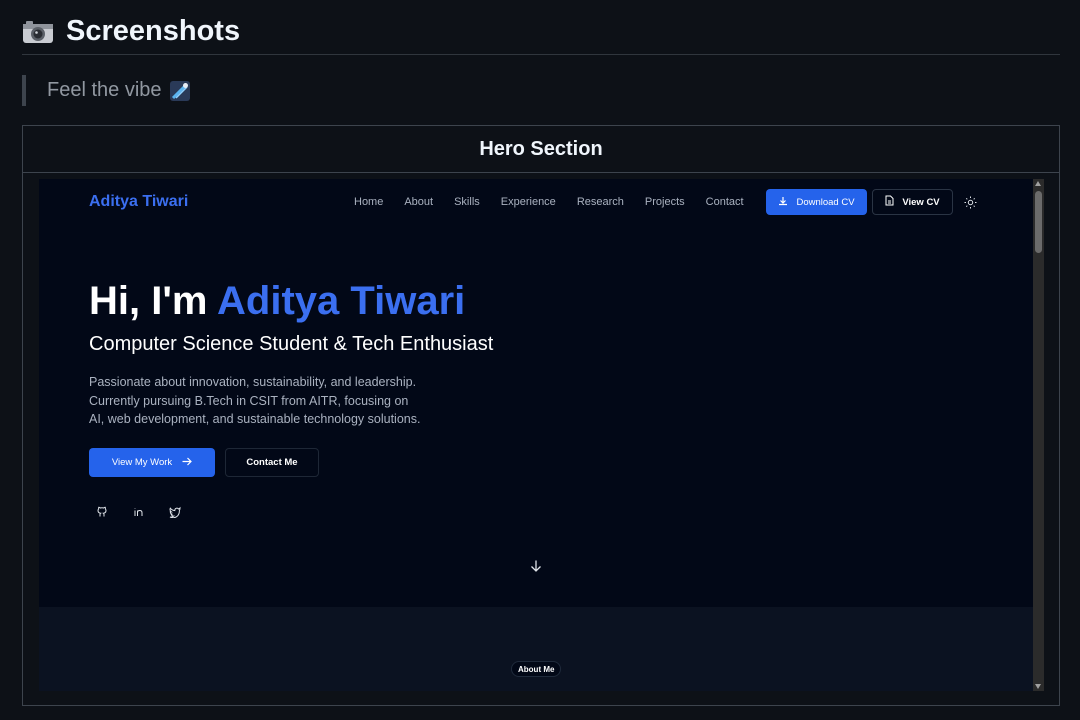  What do you see at coordinates (600, 202) in the screenshot?
I see `nav-item-research: Research` at bounding box center [600, 202].